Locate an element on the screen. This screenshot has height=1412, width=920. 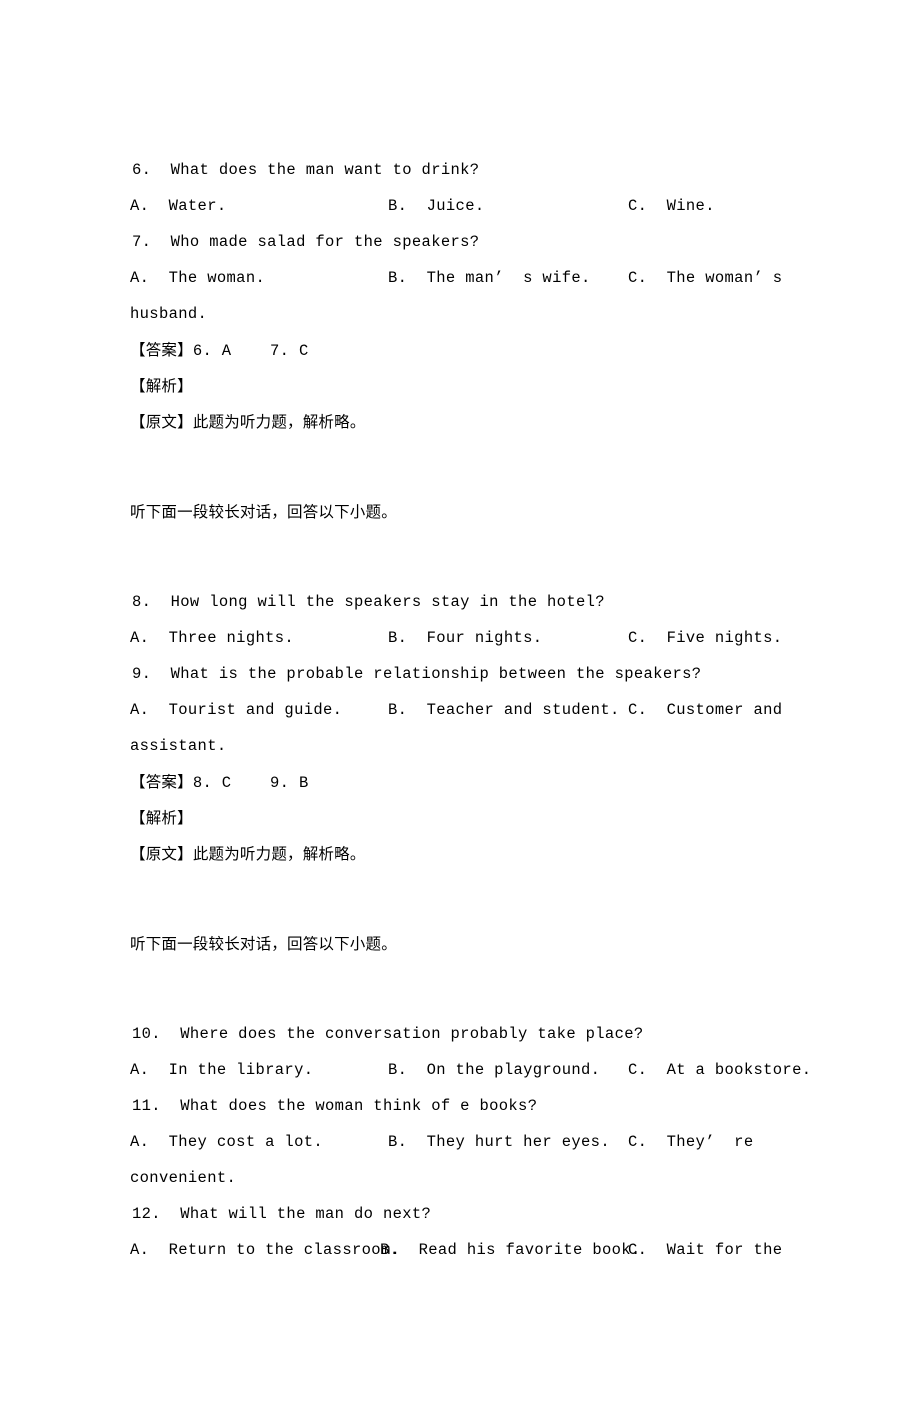
option-6-c: C. Wine. is located at coordinates (671, 206).